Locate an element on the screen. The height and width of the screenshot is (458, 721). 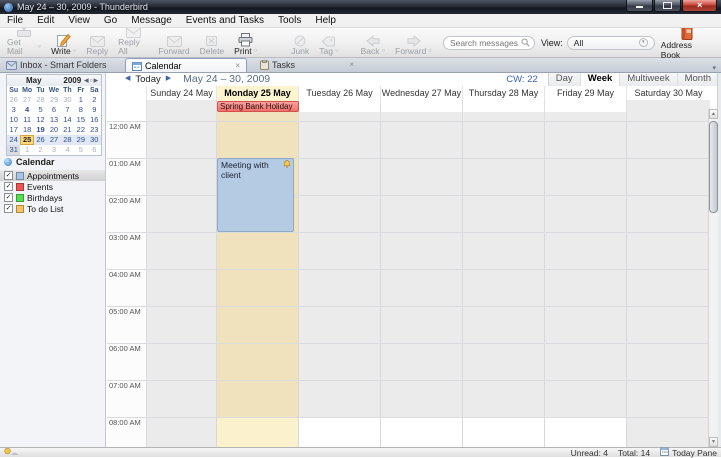
minimize-button is located at coordinates (639, 6).